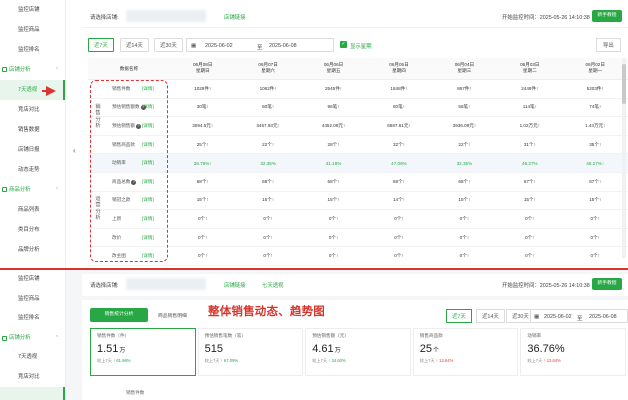 The image size is (628, 400). I want to click on metric-compare: 较上7天 ↑ 13.64%, so click(466, 361).